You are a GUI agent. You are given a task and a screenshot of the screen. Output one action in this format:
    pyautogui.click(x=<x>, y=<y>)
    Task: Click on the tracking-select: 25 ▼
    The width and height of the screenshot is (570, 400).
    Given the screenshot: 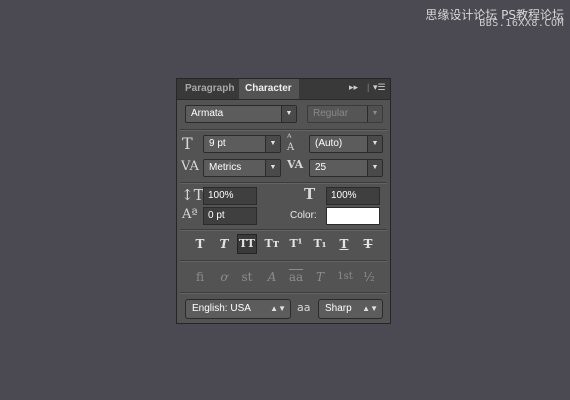 What is the action you would take?
    pyautogui.click(x=346, y=168)
    